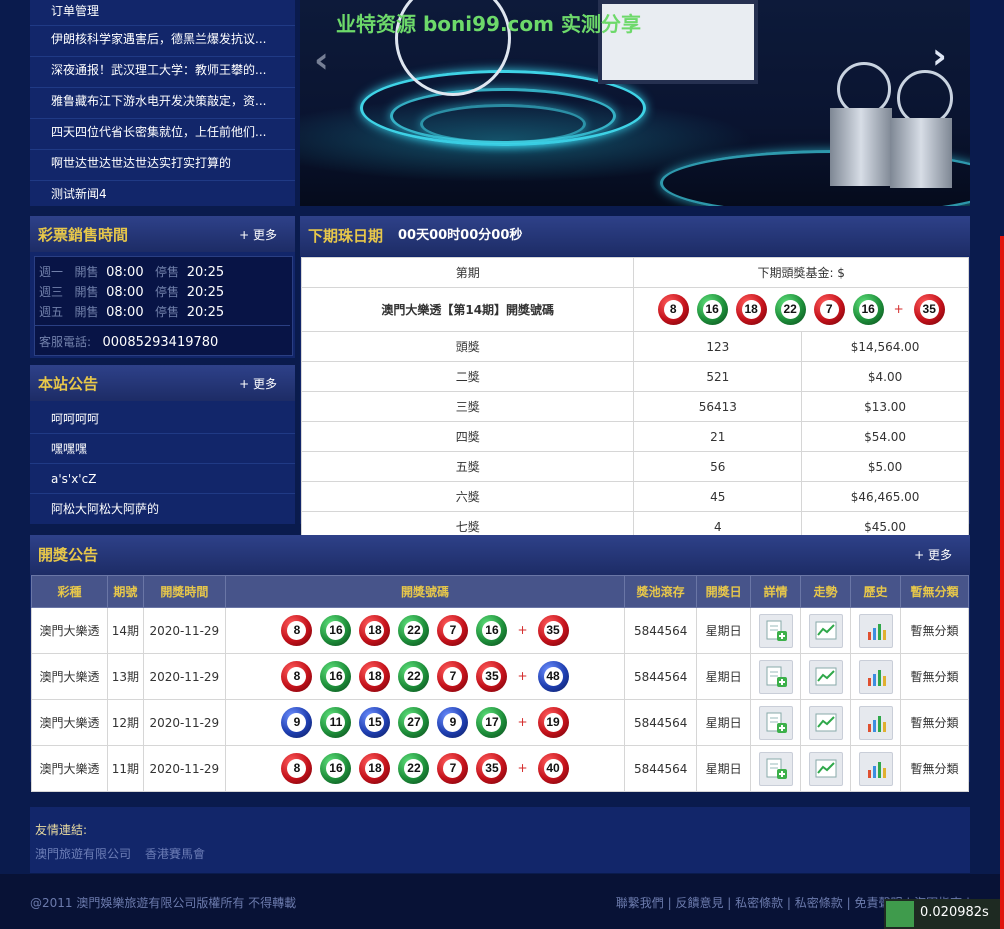  I want to click on category: 暫無分類, so click(934, 722).